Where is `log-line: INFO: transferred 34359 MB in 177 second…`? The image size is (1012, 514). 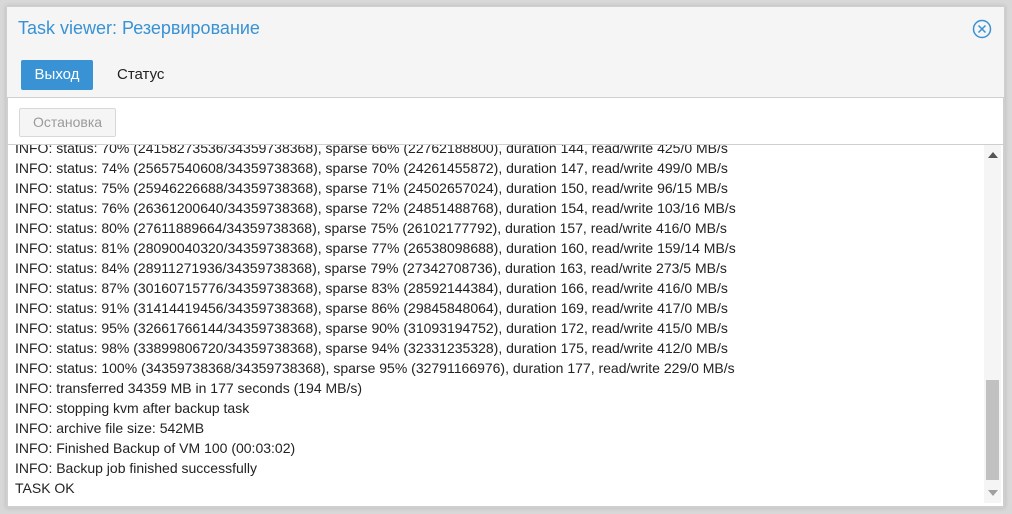 log-line: INFO: transferred 34359 MB in 177 second… is located at coordinates (189, 388).